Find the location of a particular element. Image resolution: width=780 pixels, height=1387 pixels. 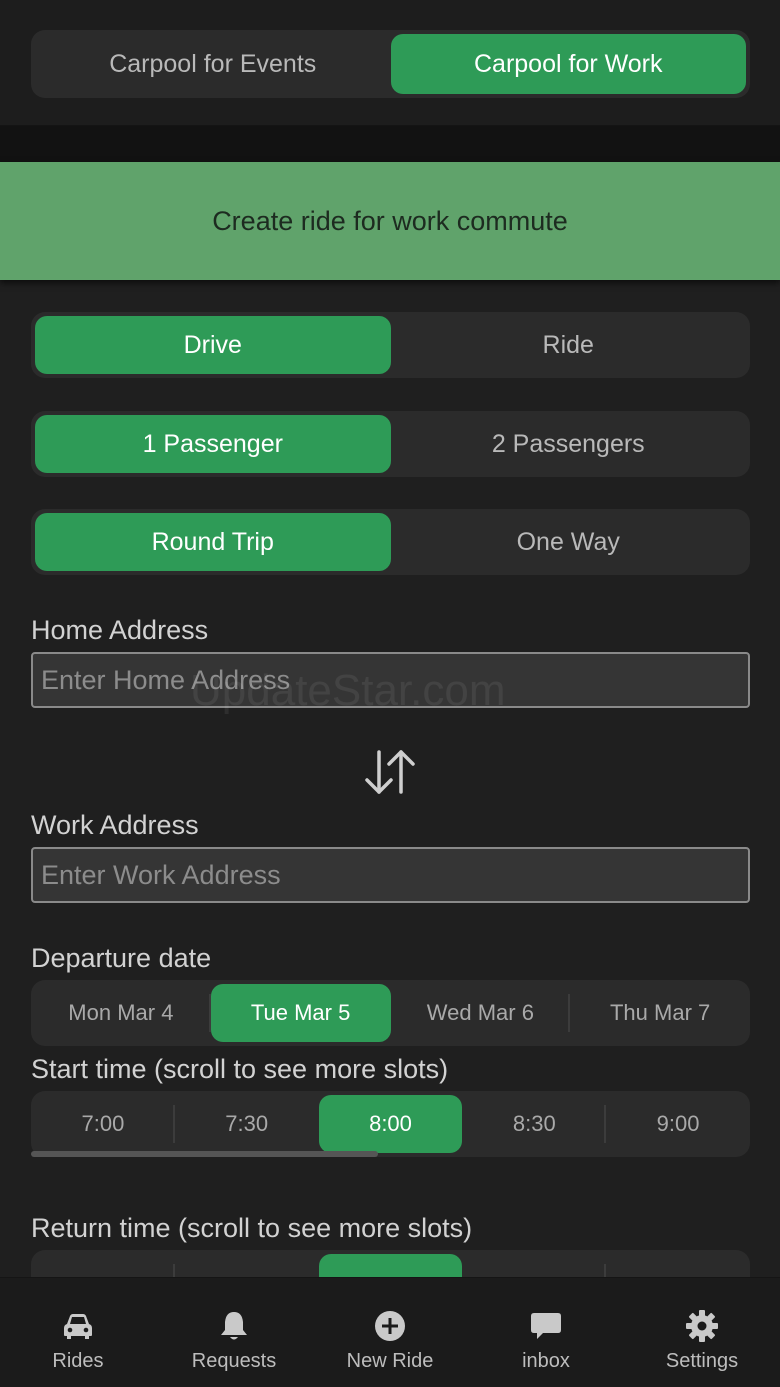

trip-segmented-control: Round Trip One Way is located at coordinates (390, 542).